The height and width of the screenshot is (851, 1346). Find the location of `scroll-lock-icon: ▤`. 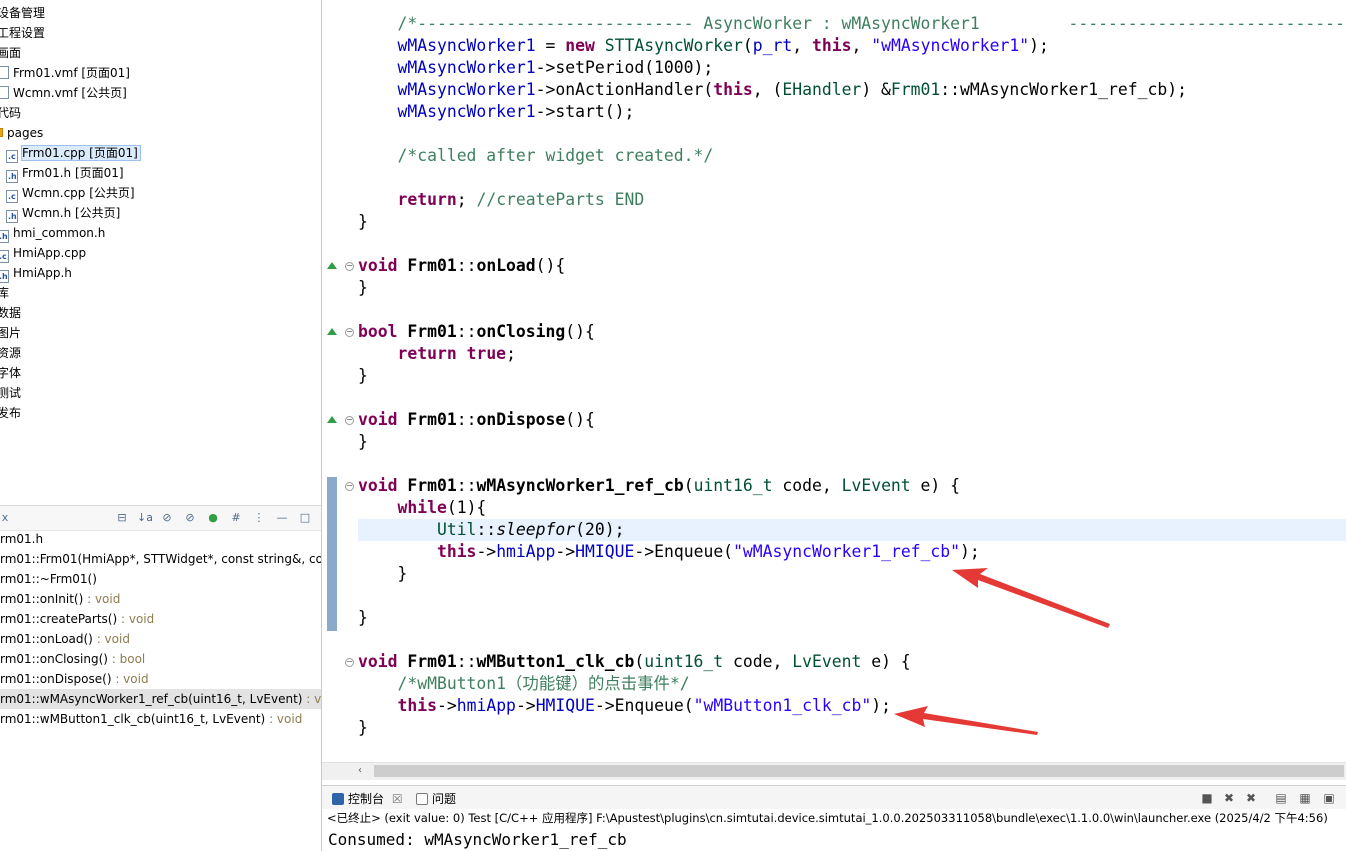

scroll-lock-icon: ▤ is located at coordinates (1281, 798).